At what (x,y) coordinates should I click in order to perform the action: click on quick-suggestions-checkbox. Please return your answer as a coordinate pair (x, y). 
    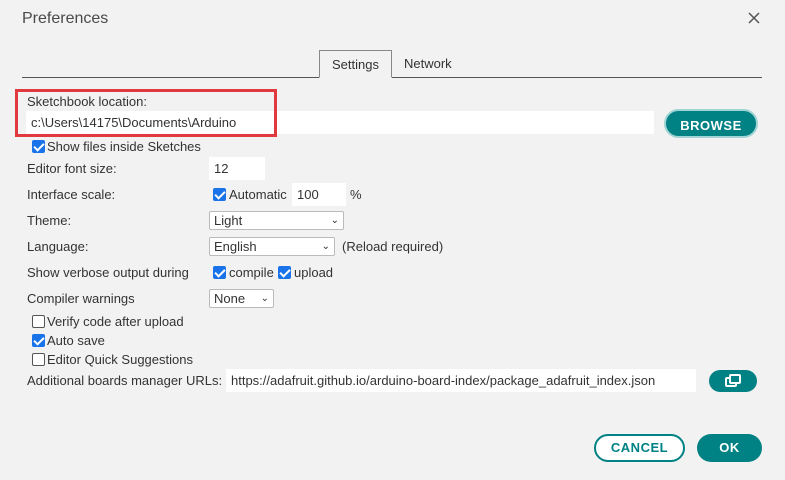
    Looking at the image, I should click on (38, 359).